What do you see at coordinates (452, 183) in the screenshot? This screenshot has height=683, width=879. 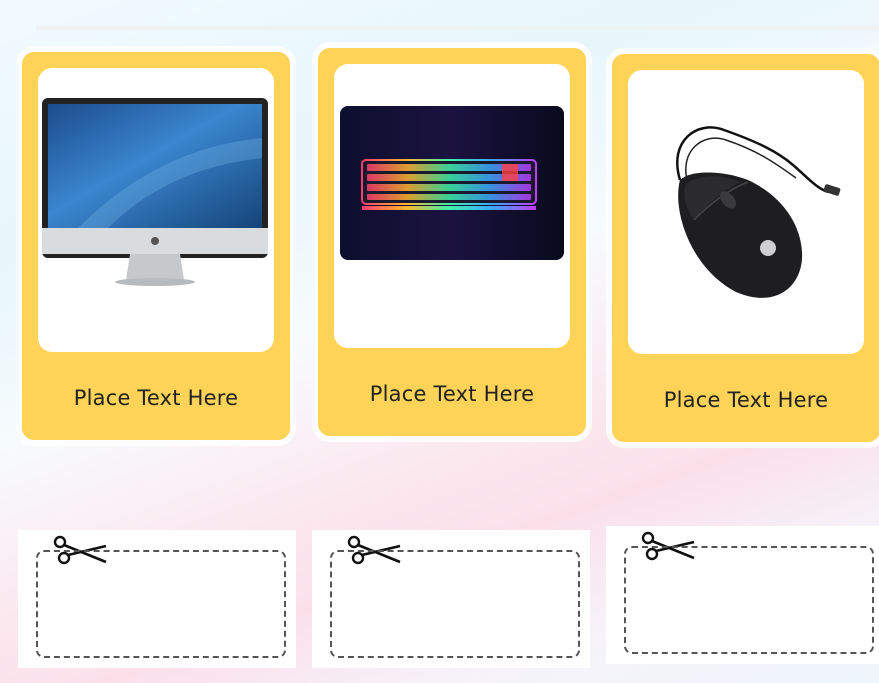 I see `rgb-keyboard-icon` at bounding box center [452, 183].